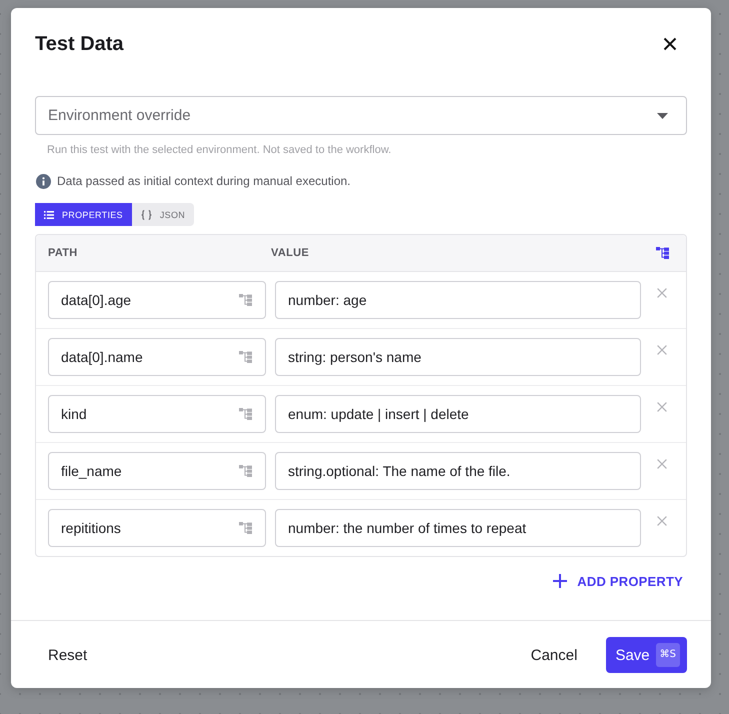 The height and width of the screenshot is (714, 729). I want to click on value-field: number: the number of times to repeat, so click(458, 528).